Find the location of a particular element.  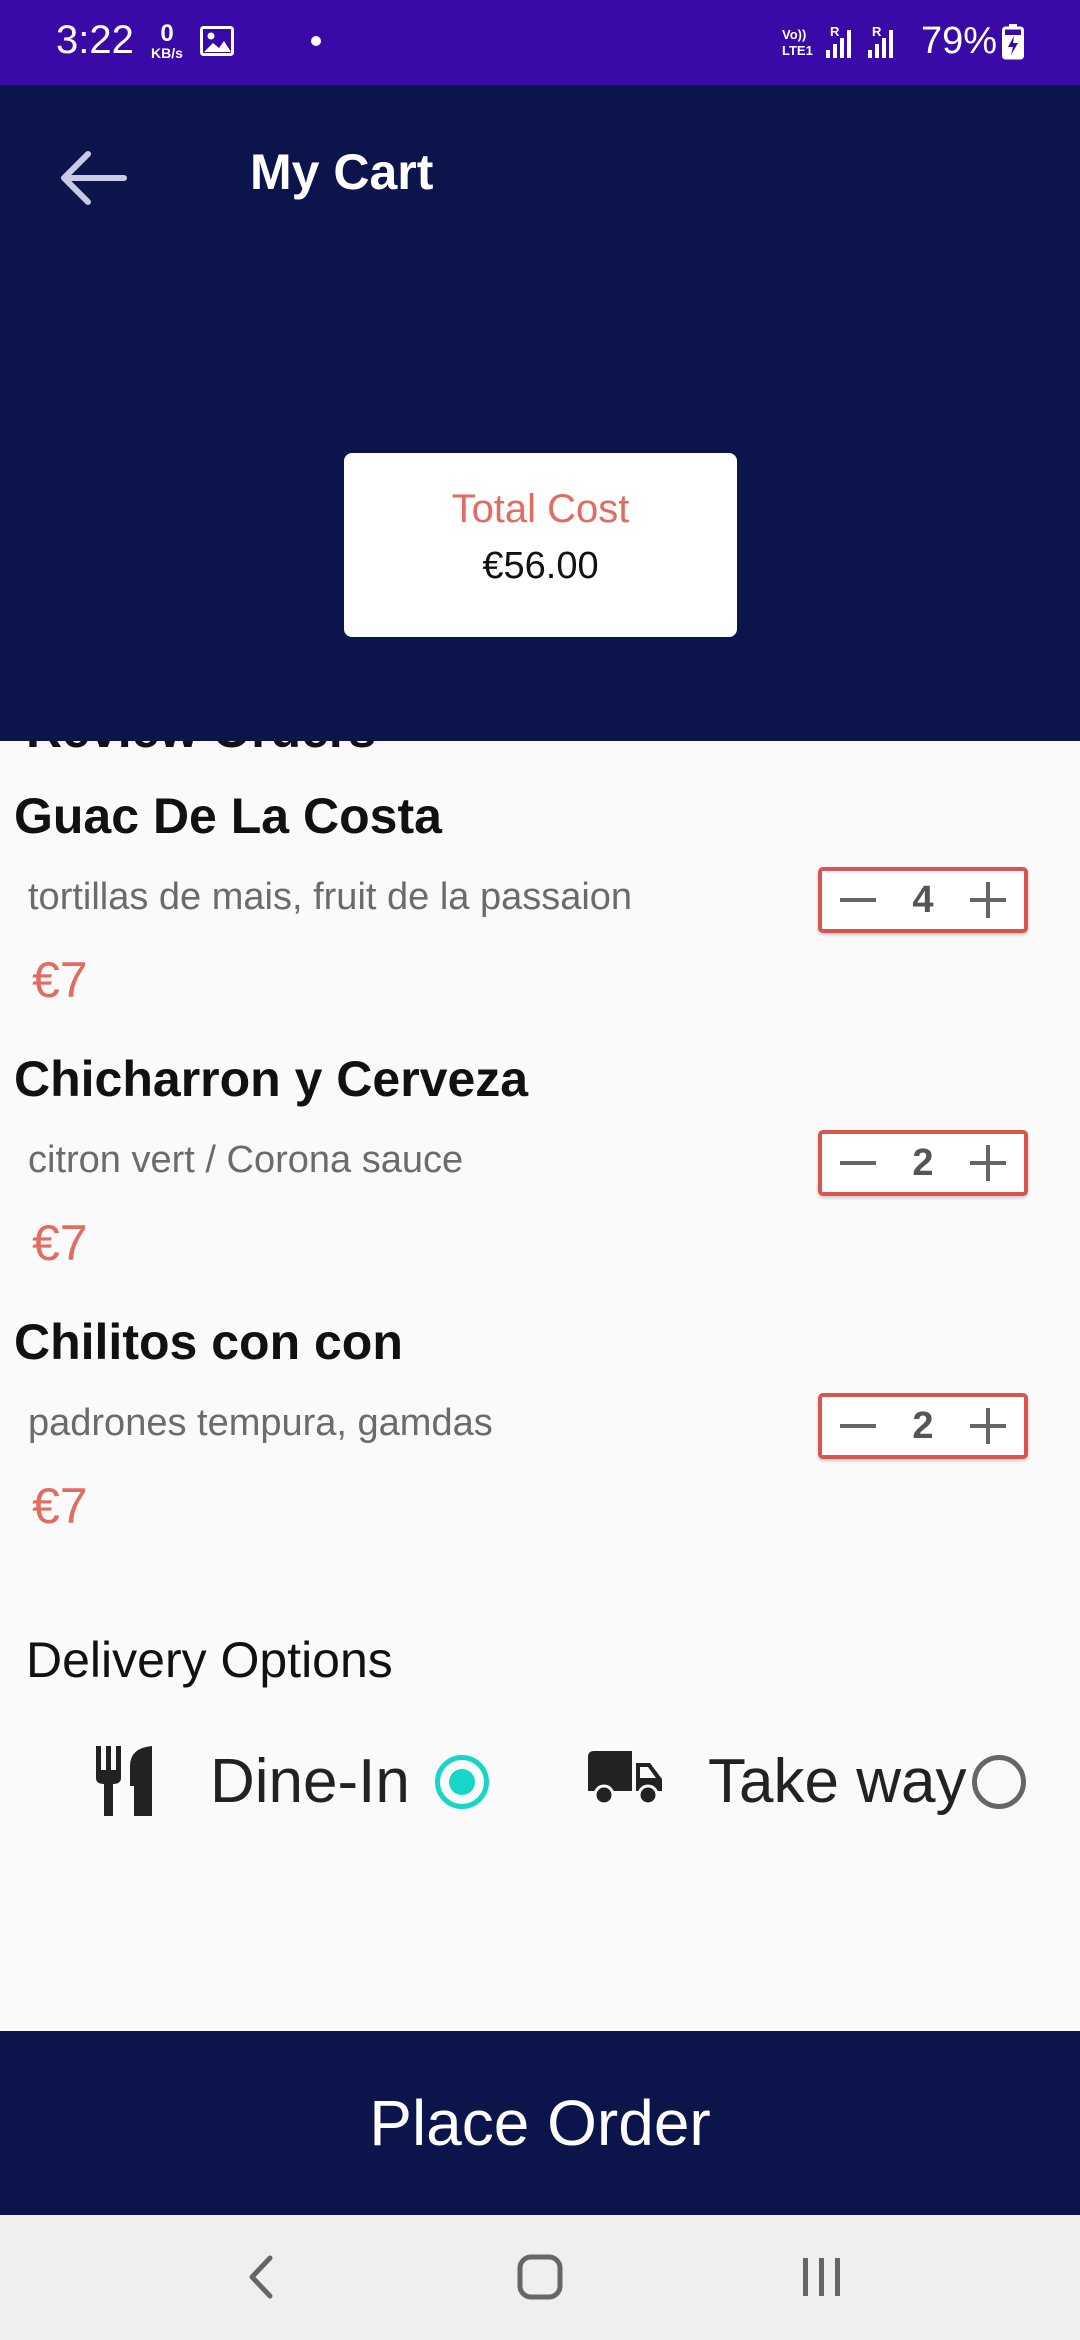

back-button is located at coordinates (92, 178).